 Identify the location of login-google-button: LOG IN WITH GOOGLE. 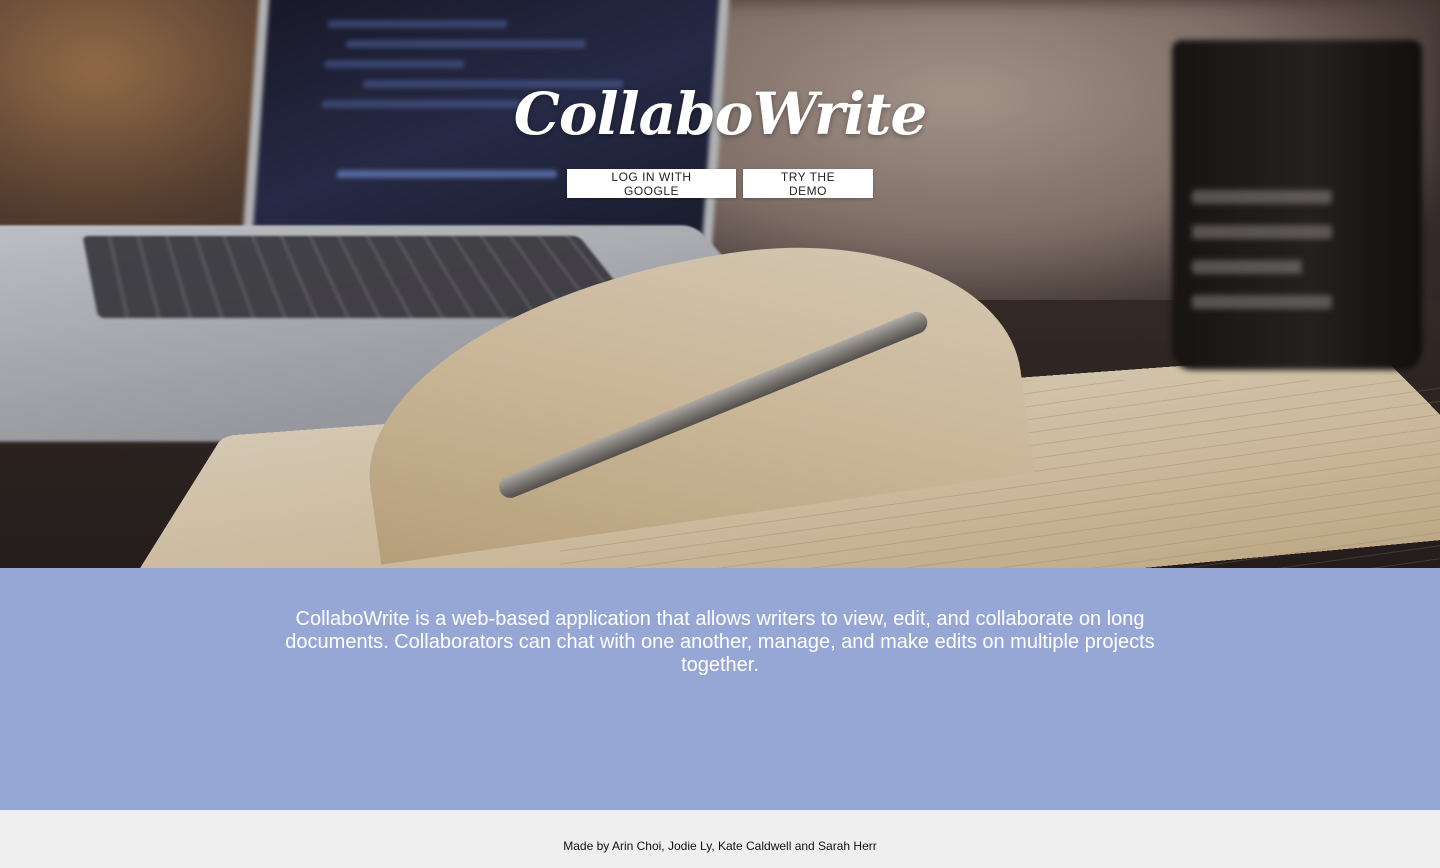
(651, 183).